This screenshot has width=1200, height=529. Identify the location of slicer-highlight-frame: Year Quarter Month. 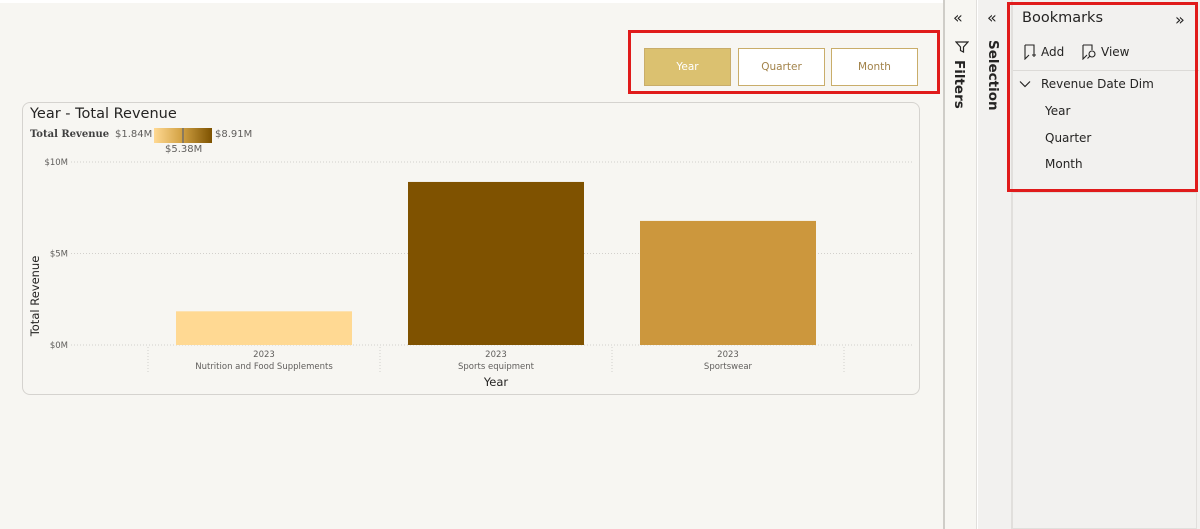
(784, 62).